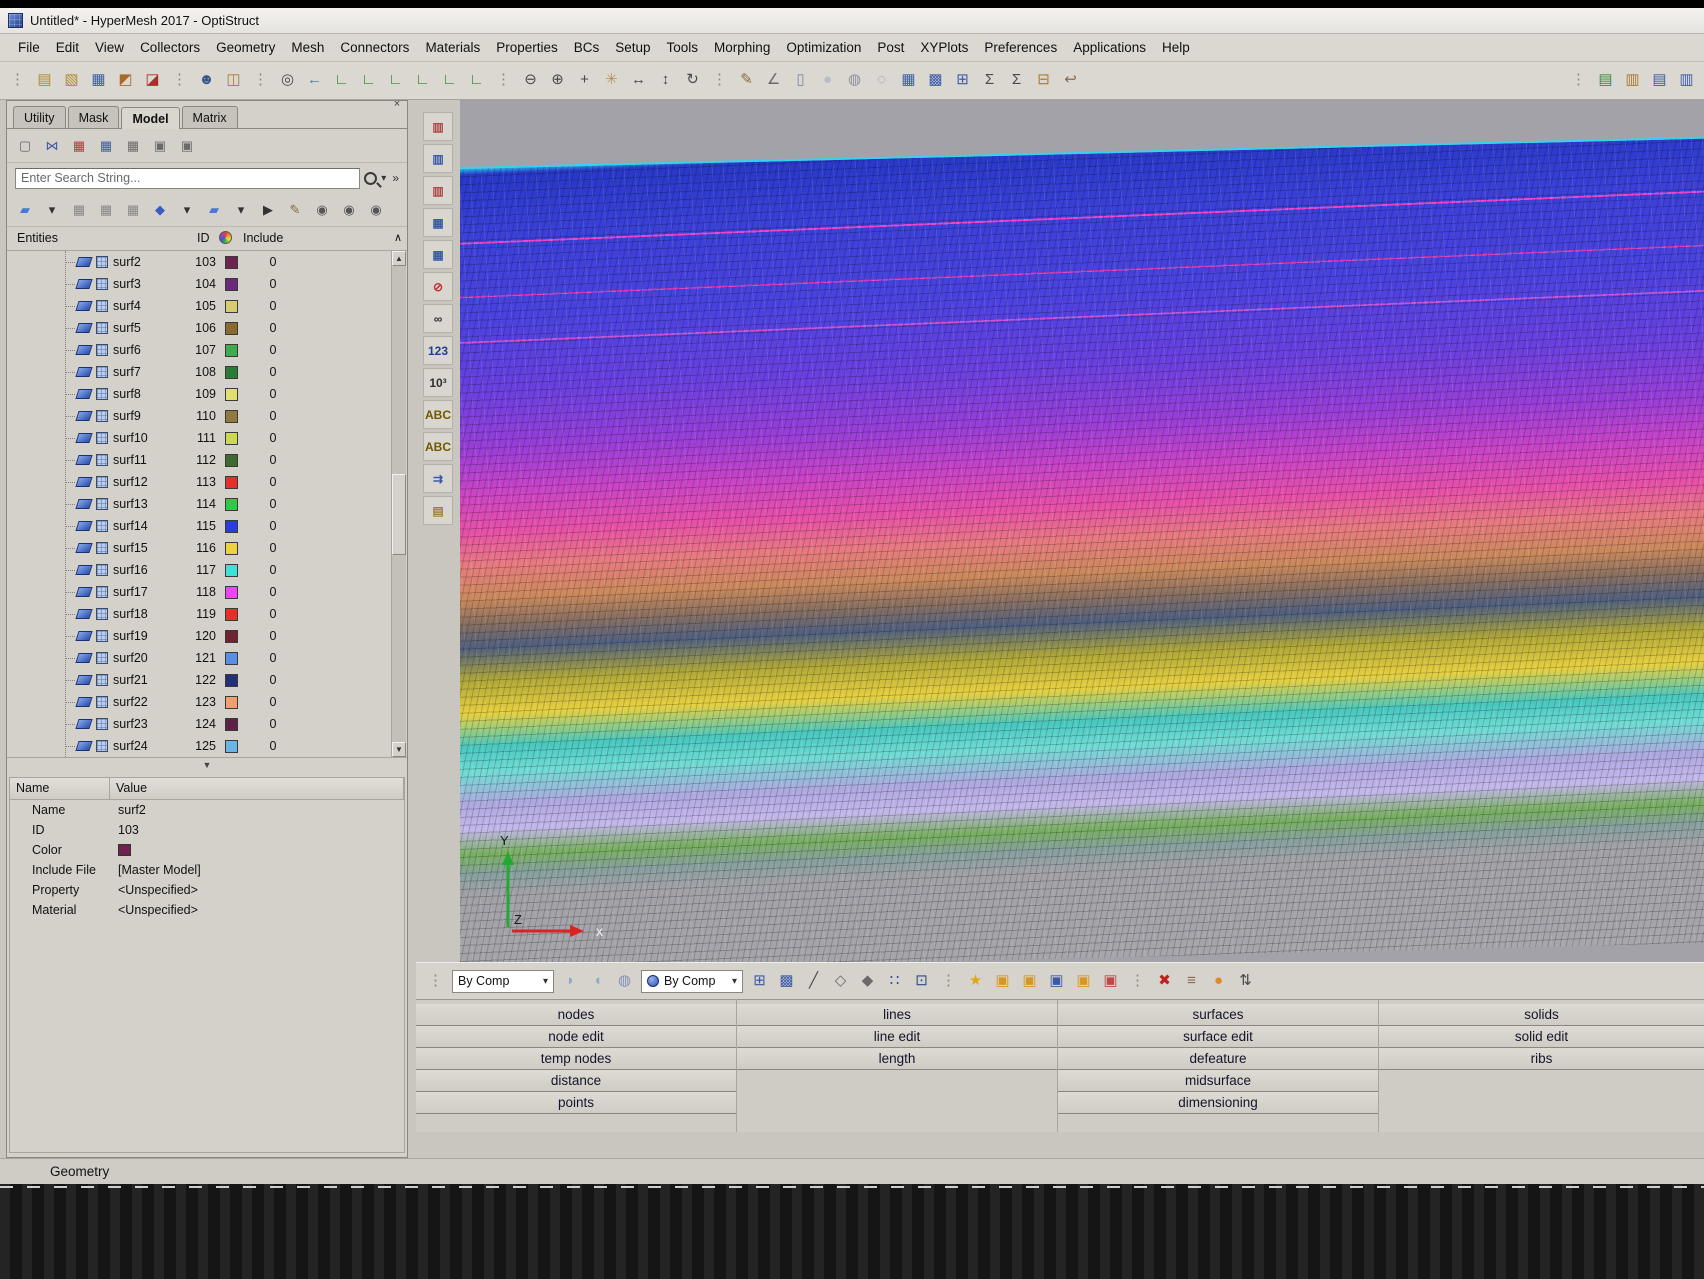 The height and width of the screenshot is (1279, 1704). Describe the element at coordinates (206, 80) in the screenshot. I see `user-profiles-icon: ☻` at that location.